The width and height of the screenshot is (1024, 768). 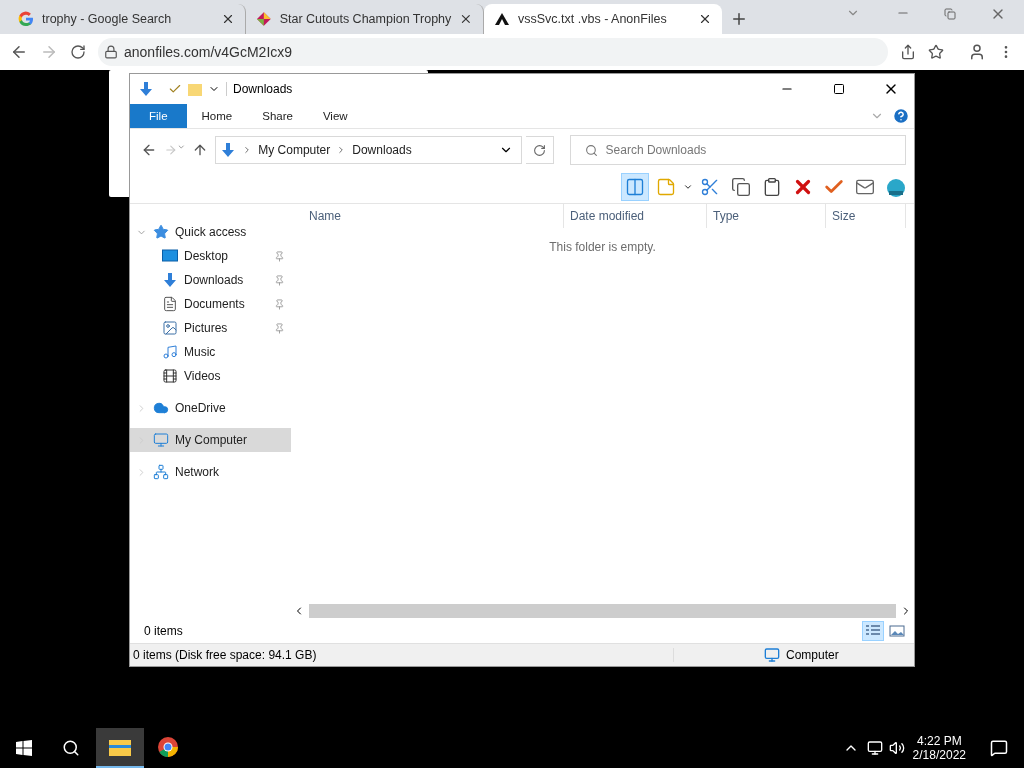 I want to click on envelope-icon, so click(x=865, y=187).